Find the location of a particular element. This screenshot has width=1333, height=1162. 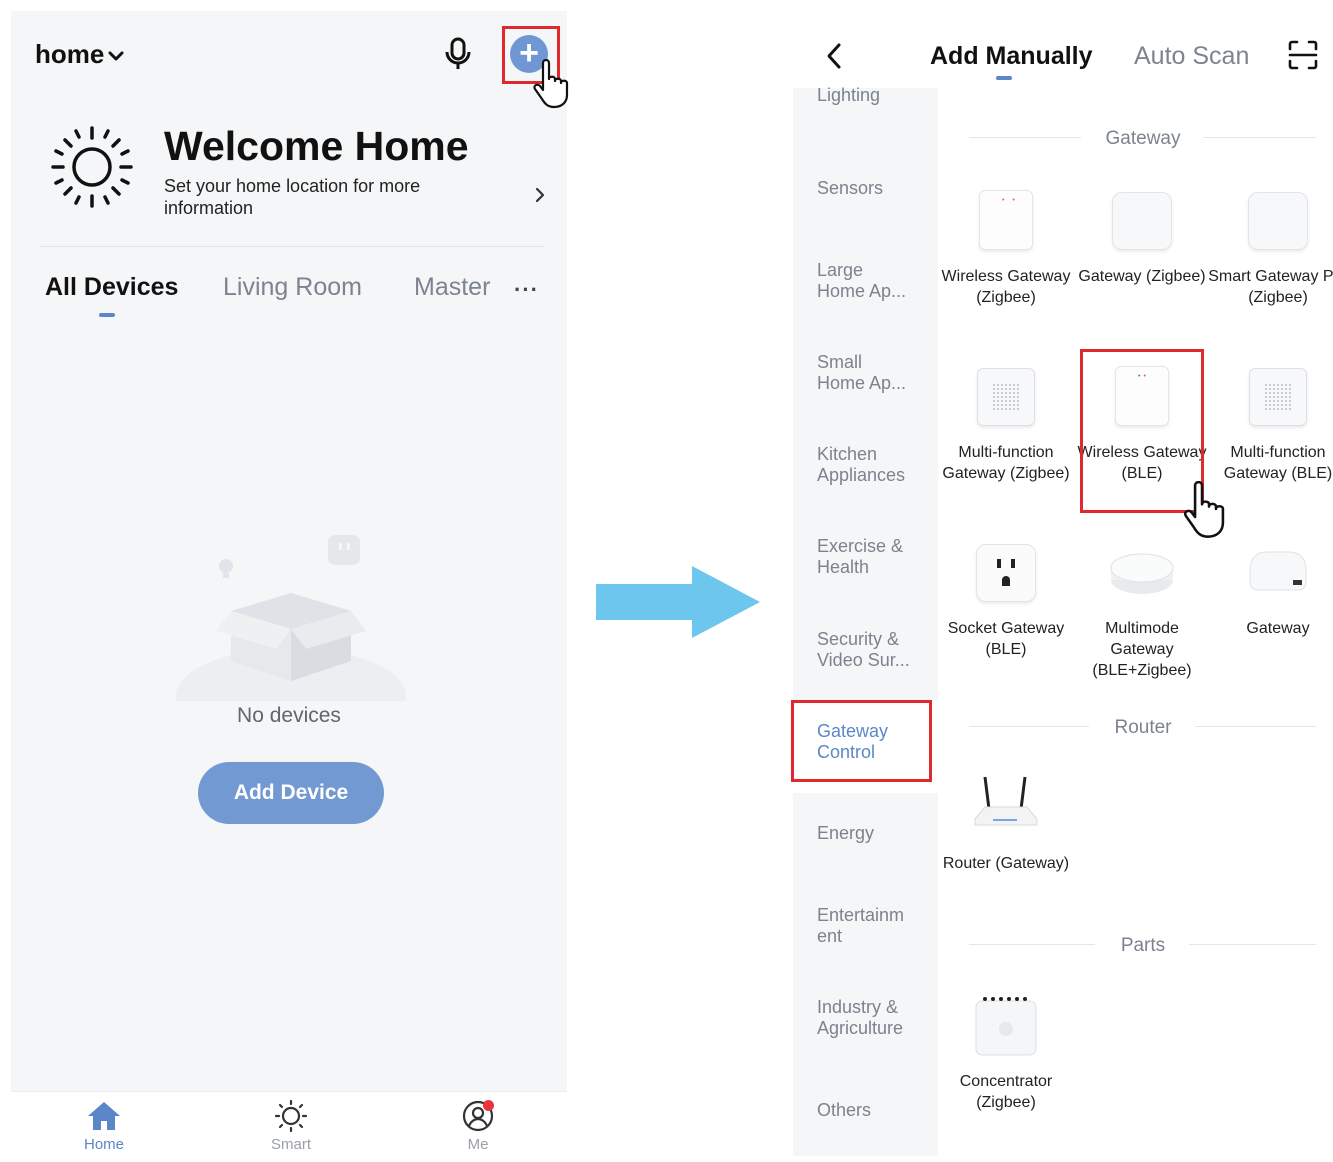

device-label: Gateway (Zigbee) is located at coordinates (1142, 276).